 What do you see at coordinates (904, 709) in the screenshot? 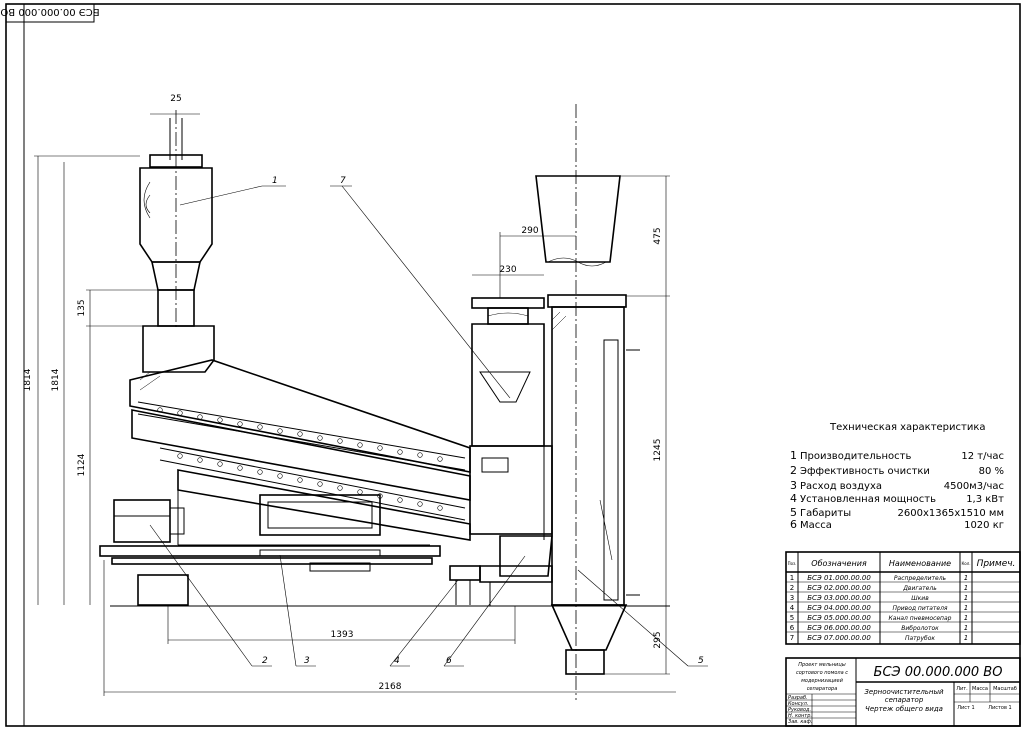
I see `title-name-line: Чертеж общего вида` at bounding box center [904, 709].